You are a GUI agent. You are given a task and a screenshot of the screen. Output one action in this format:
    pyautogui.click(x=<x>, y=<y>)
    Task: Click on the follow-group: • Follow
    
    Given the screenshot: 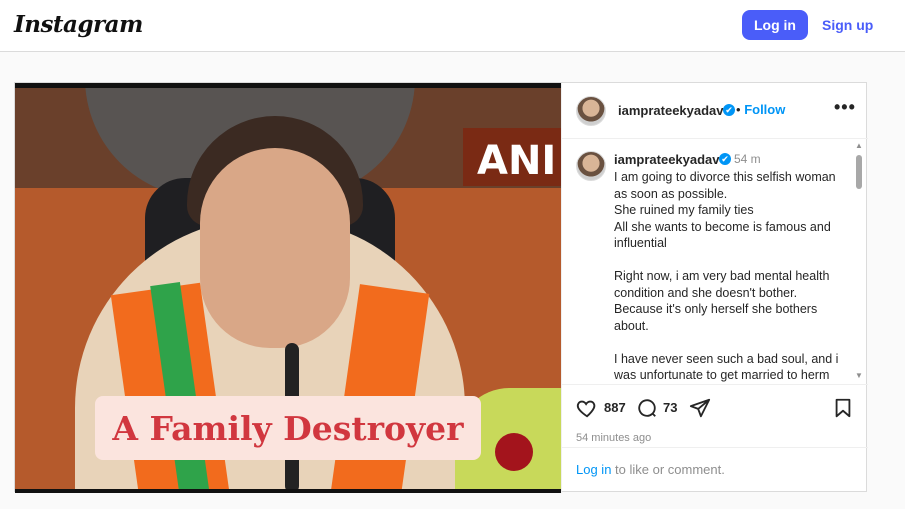 What is the action you would take?
    pyautogui.click(x=760, y=109)
    